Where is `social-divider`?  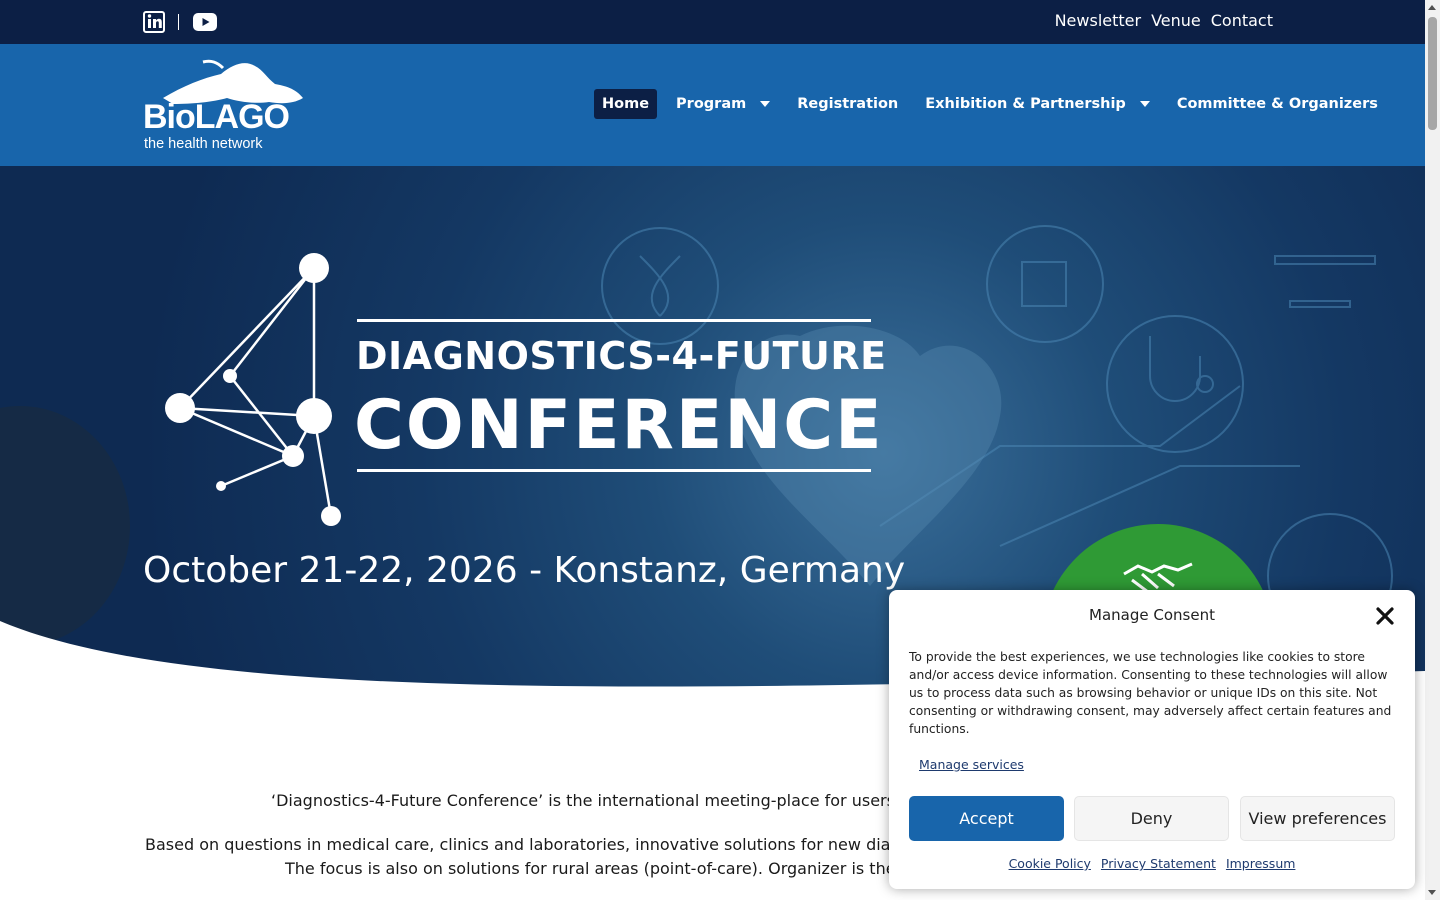
social-divider is located at coordinates (178, 22).